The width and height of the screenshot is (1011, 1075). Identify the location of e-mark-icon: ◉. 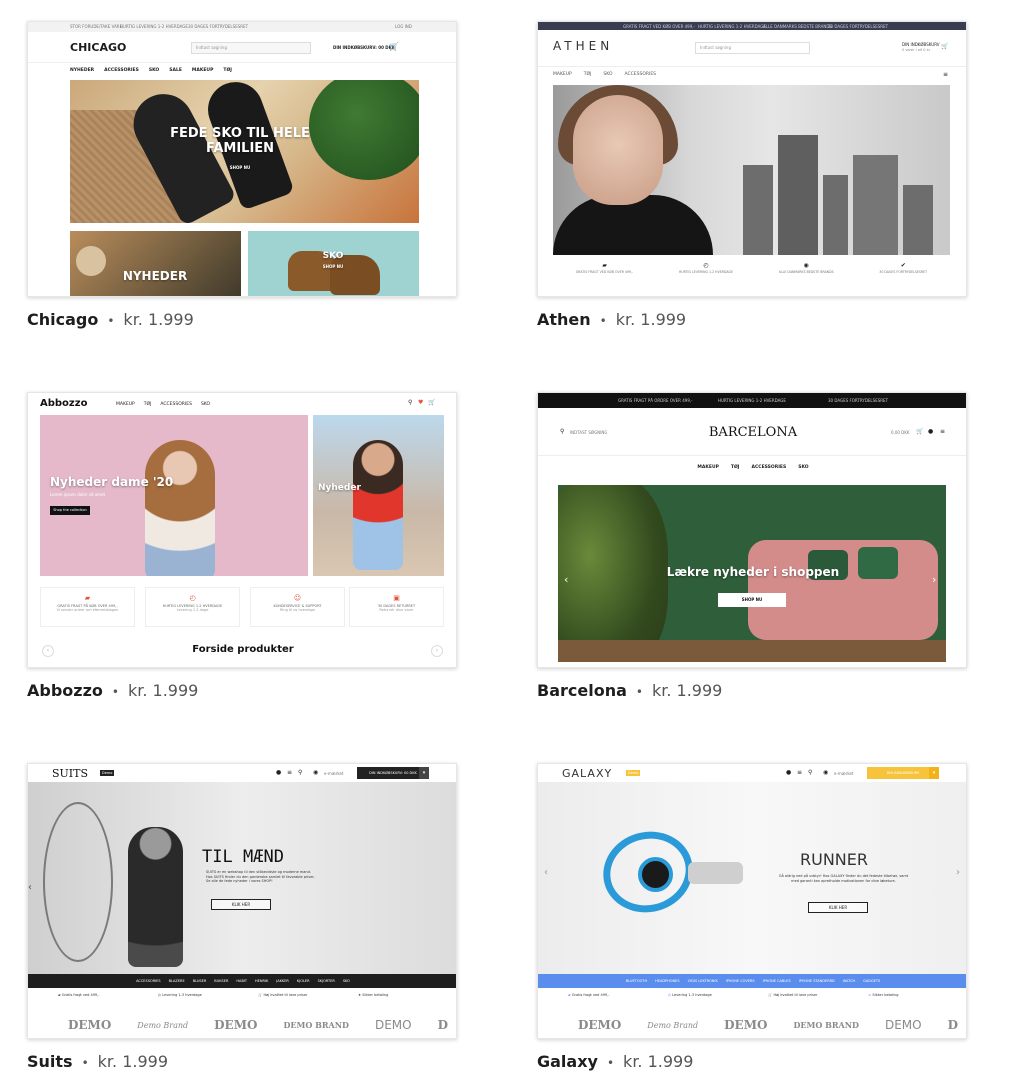
(826, 772).